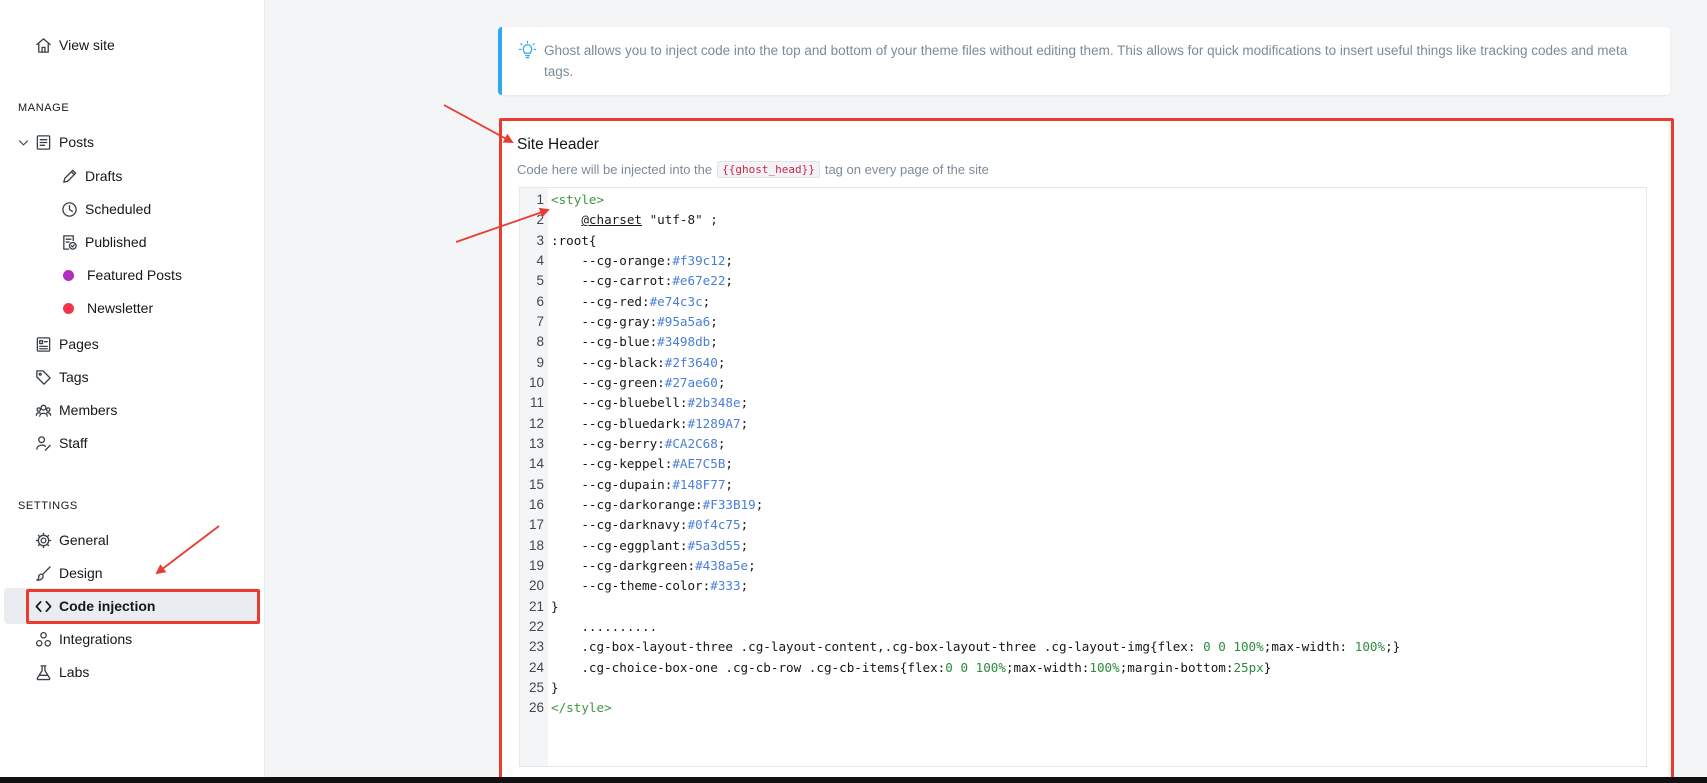 This screenshot has height=783, width=1707. What do you see at coordinates (853, 780) in the screenshot?
I see `bottom-edge-bar` at bounding box center [853, 780].